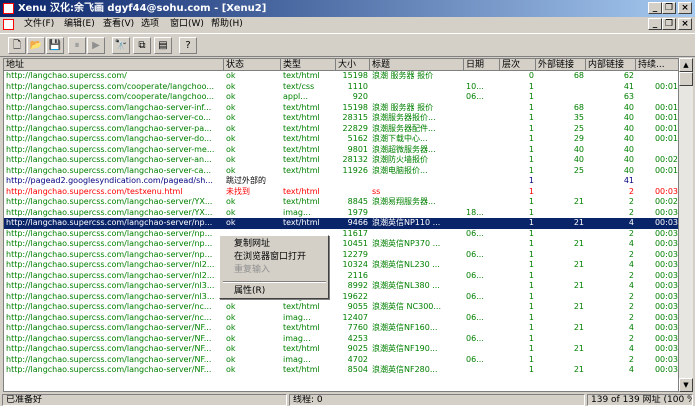 This screenshot has width=695, height=406. What do you see at coordinates (36, 45) in the screenshot?
I see `open-folder-icon: 📂` at bounding box center [36, 45].